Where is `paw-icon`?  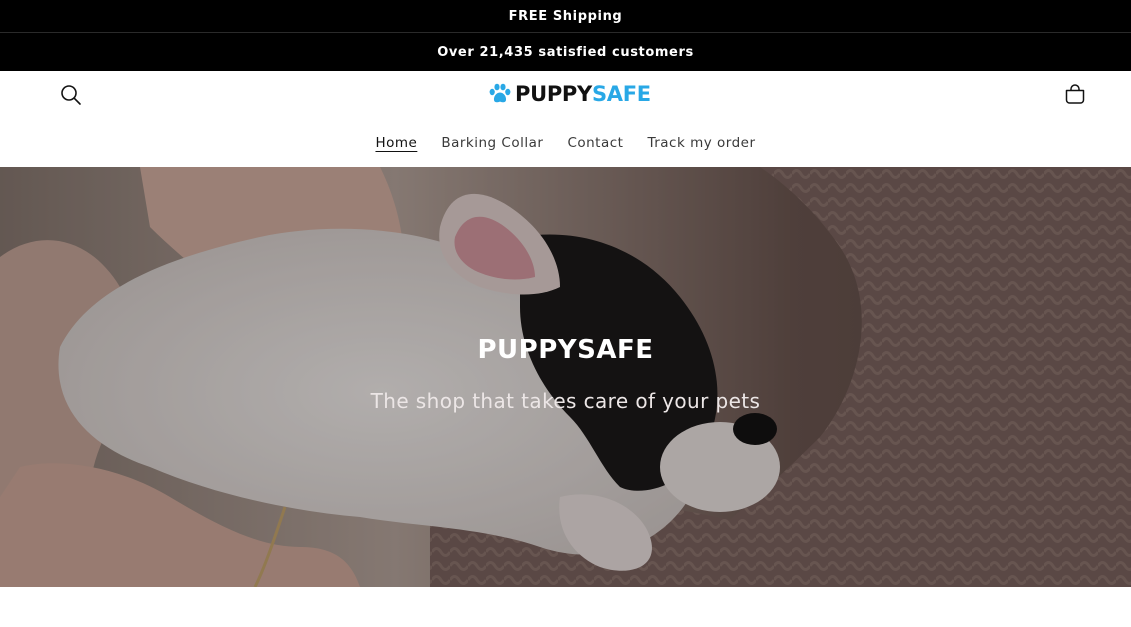
paw-icon is located at coordinates (500, 93).